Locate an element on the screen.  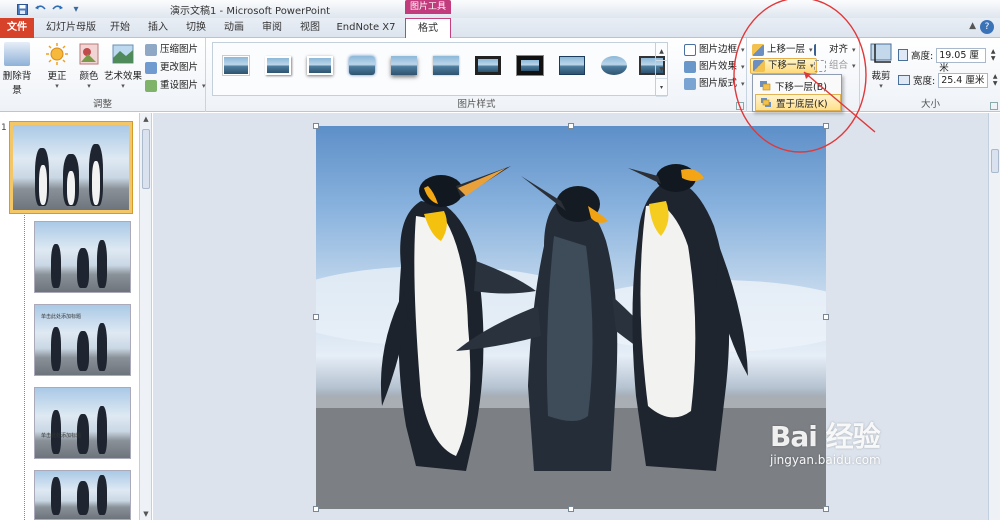
slide-thumb-master is located at coordinates (71, 167).